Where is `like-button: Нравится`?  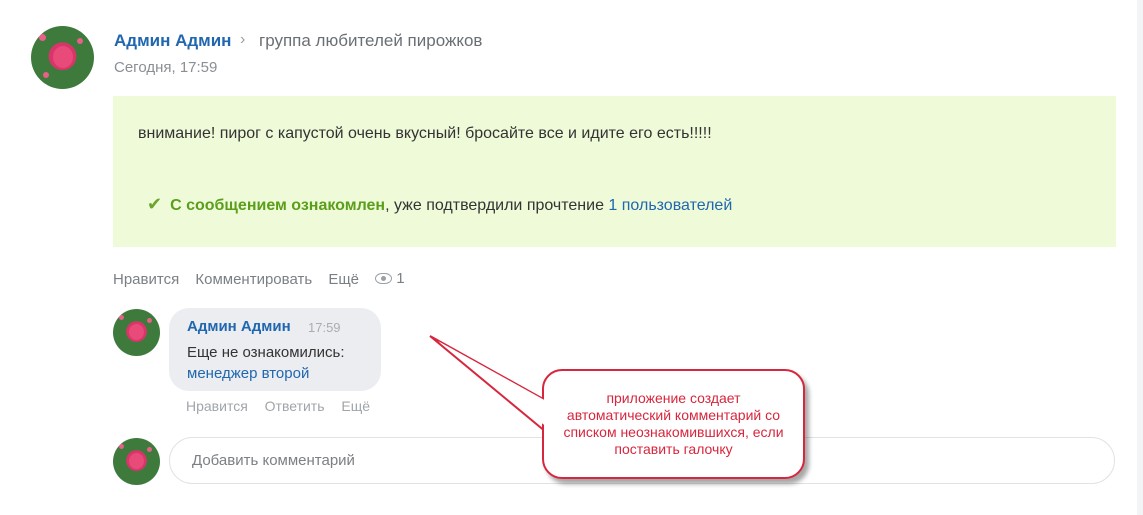 like-button: Нравится is located at coordinates (146, 279).